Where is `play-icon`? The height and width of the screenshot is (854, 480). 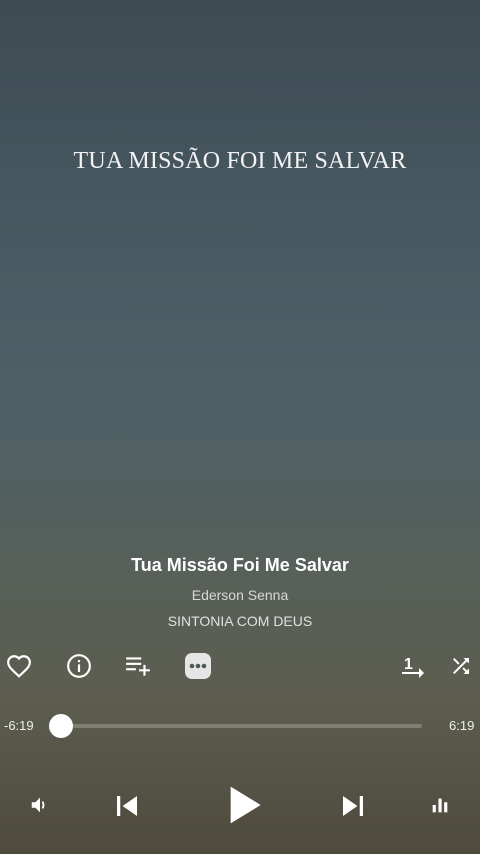 play-icon is located at coordinates (244, 805).